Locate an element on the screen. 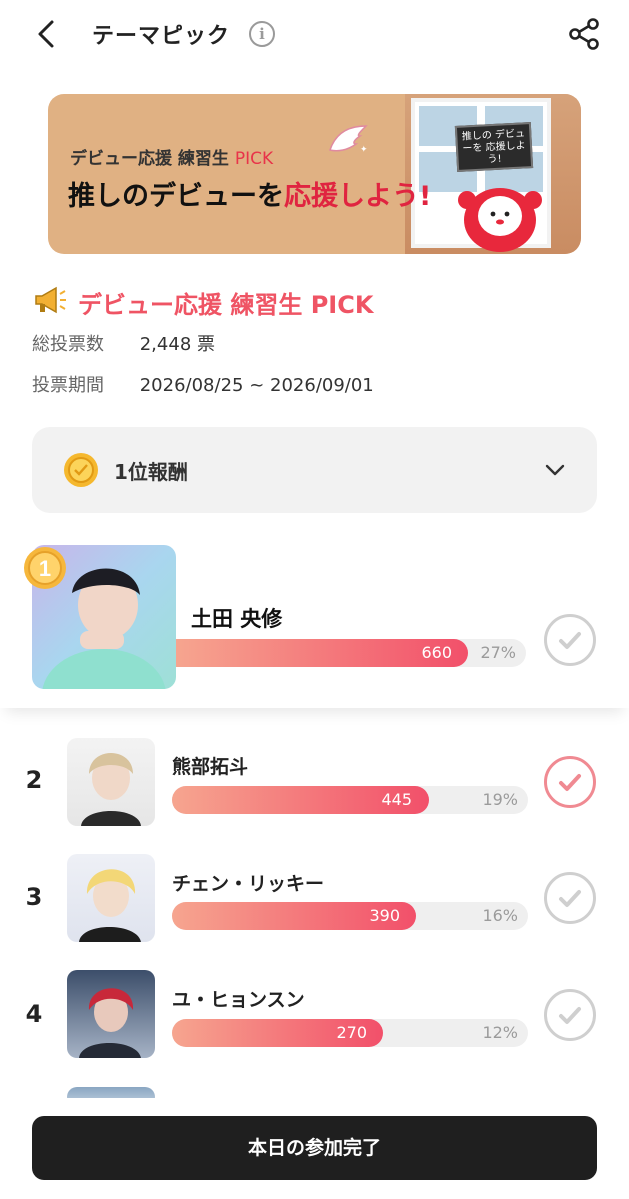 The width and height of the screenshot is (629, 1199). coin-icon is located at coordinates (81, 470).